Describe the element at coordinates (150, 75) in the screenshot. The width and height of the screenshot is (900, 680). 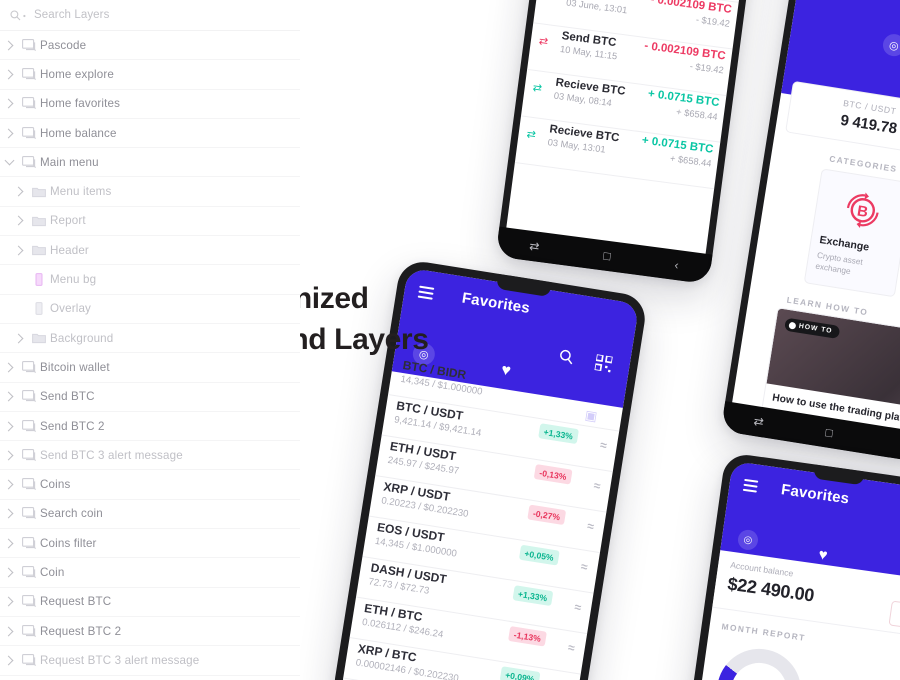
I see `layer-row-home-explore: Home explore` at that location.